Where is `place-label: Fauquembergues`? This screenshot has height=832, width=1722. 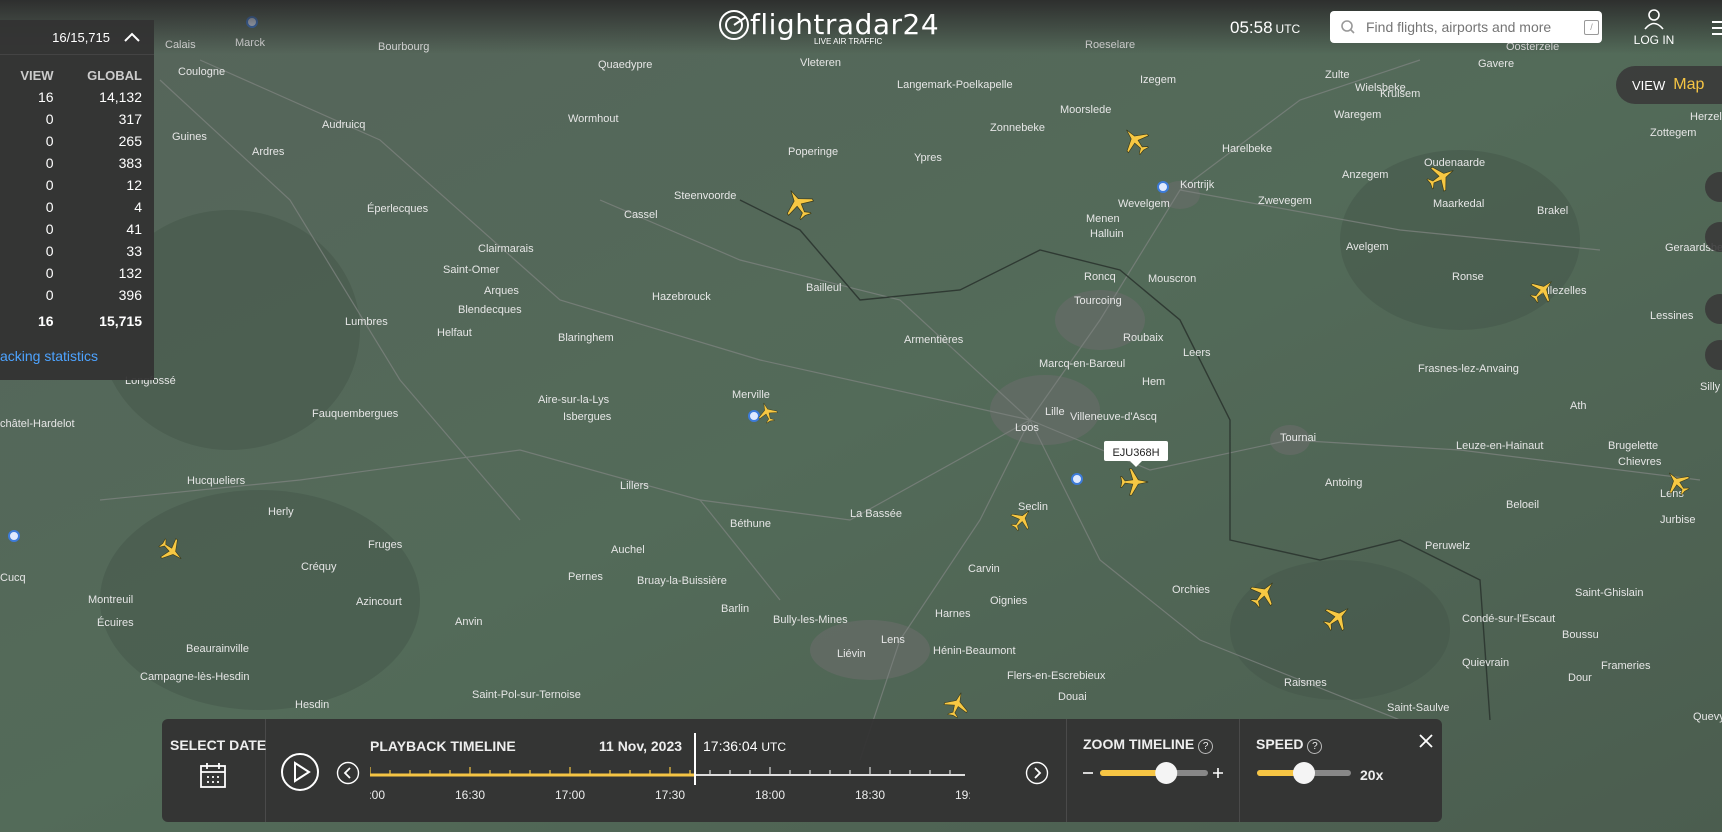
place-label: Fauquembergues is located at coordinates (355, 414).